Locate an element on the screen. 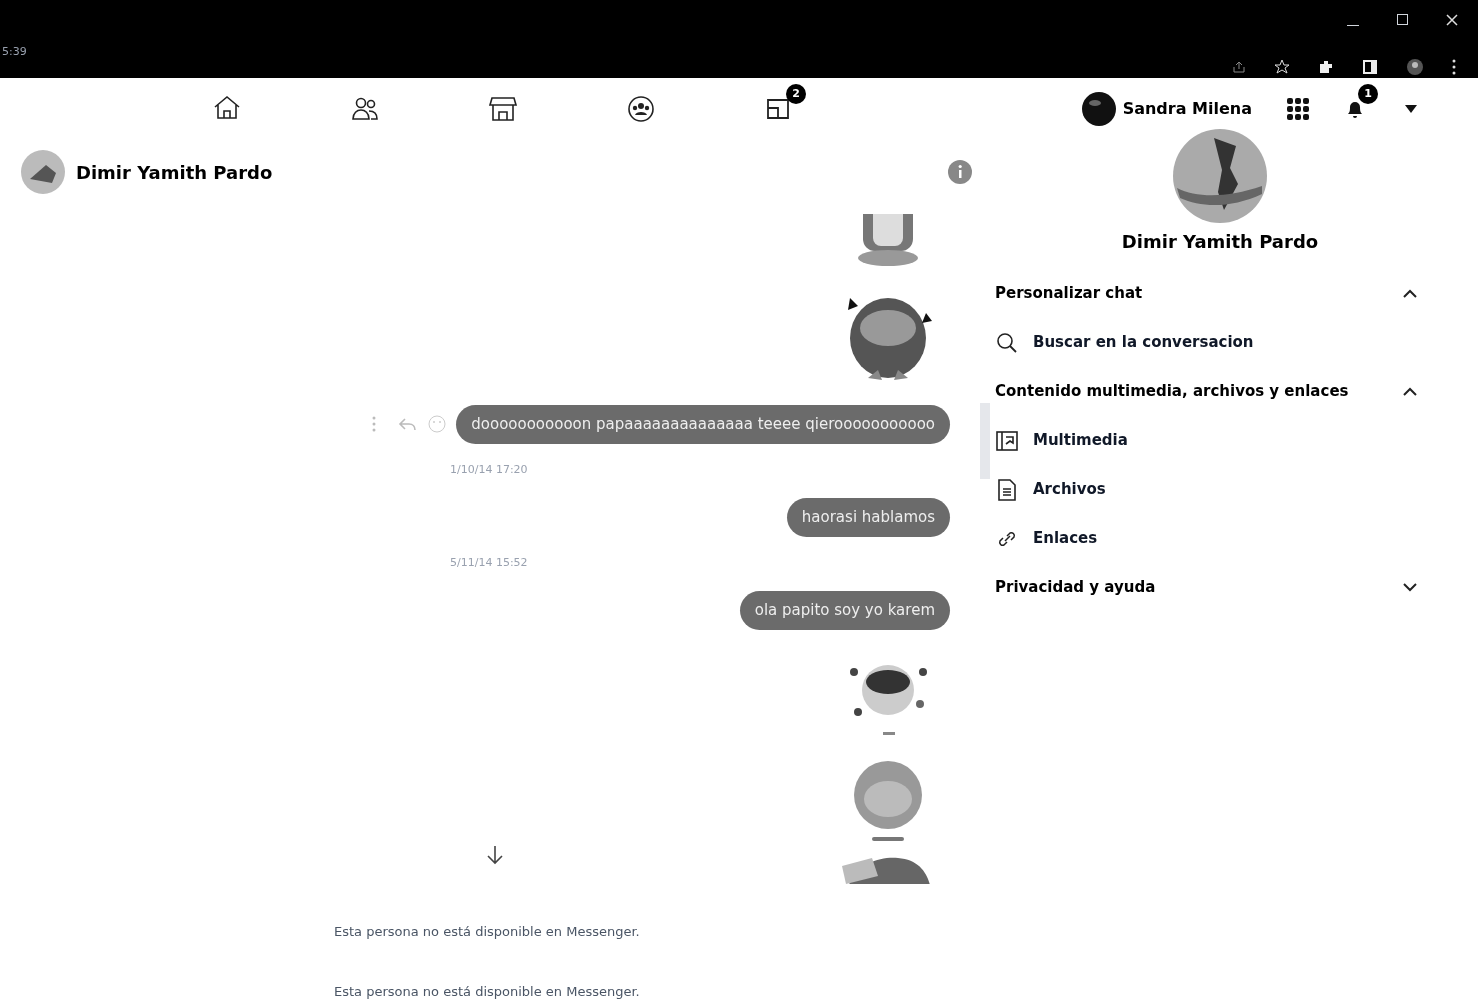 This screenshot has width=1478, height=1004. sidebar-icon is located at coordinates (1370, 67).